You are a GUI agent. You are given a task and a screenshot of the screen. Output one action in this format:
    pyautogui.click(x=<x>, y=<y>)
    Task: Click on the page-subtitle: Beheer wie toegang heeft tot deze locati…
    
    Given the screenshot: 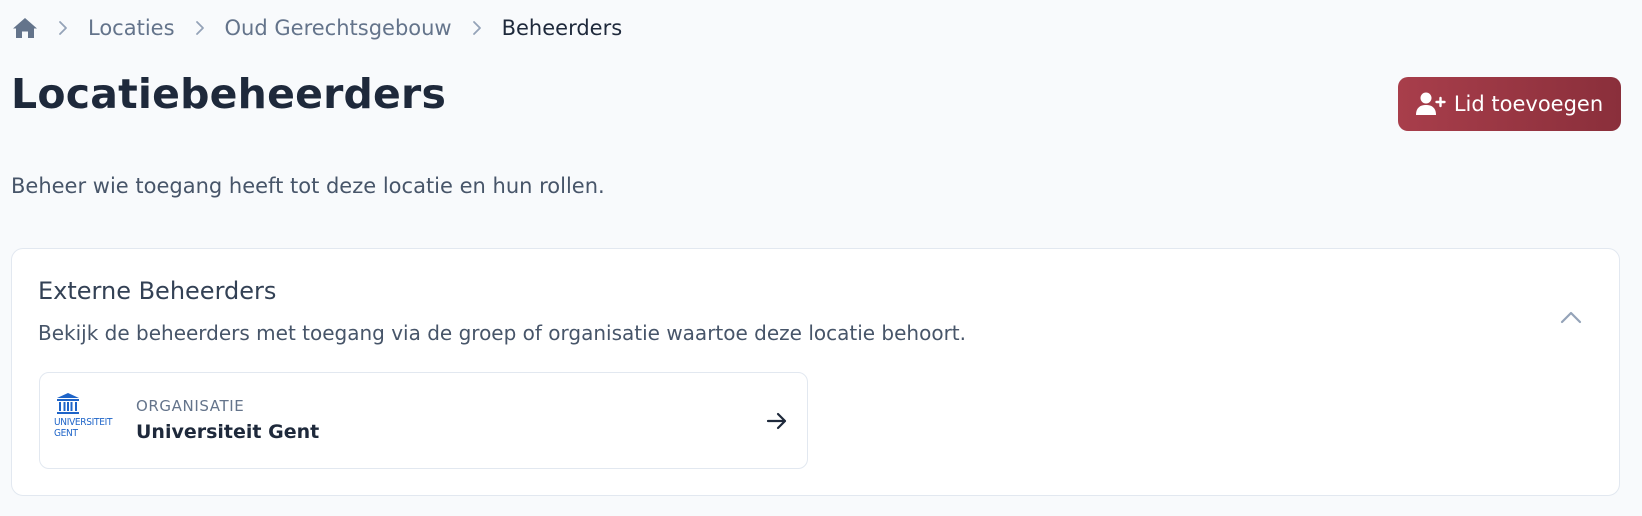 What is the action you would take?
    pyautogui.click(x=308, y=186)
    